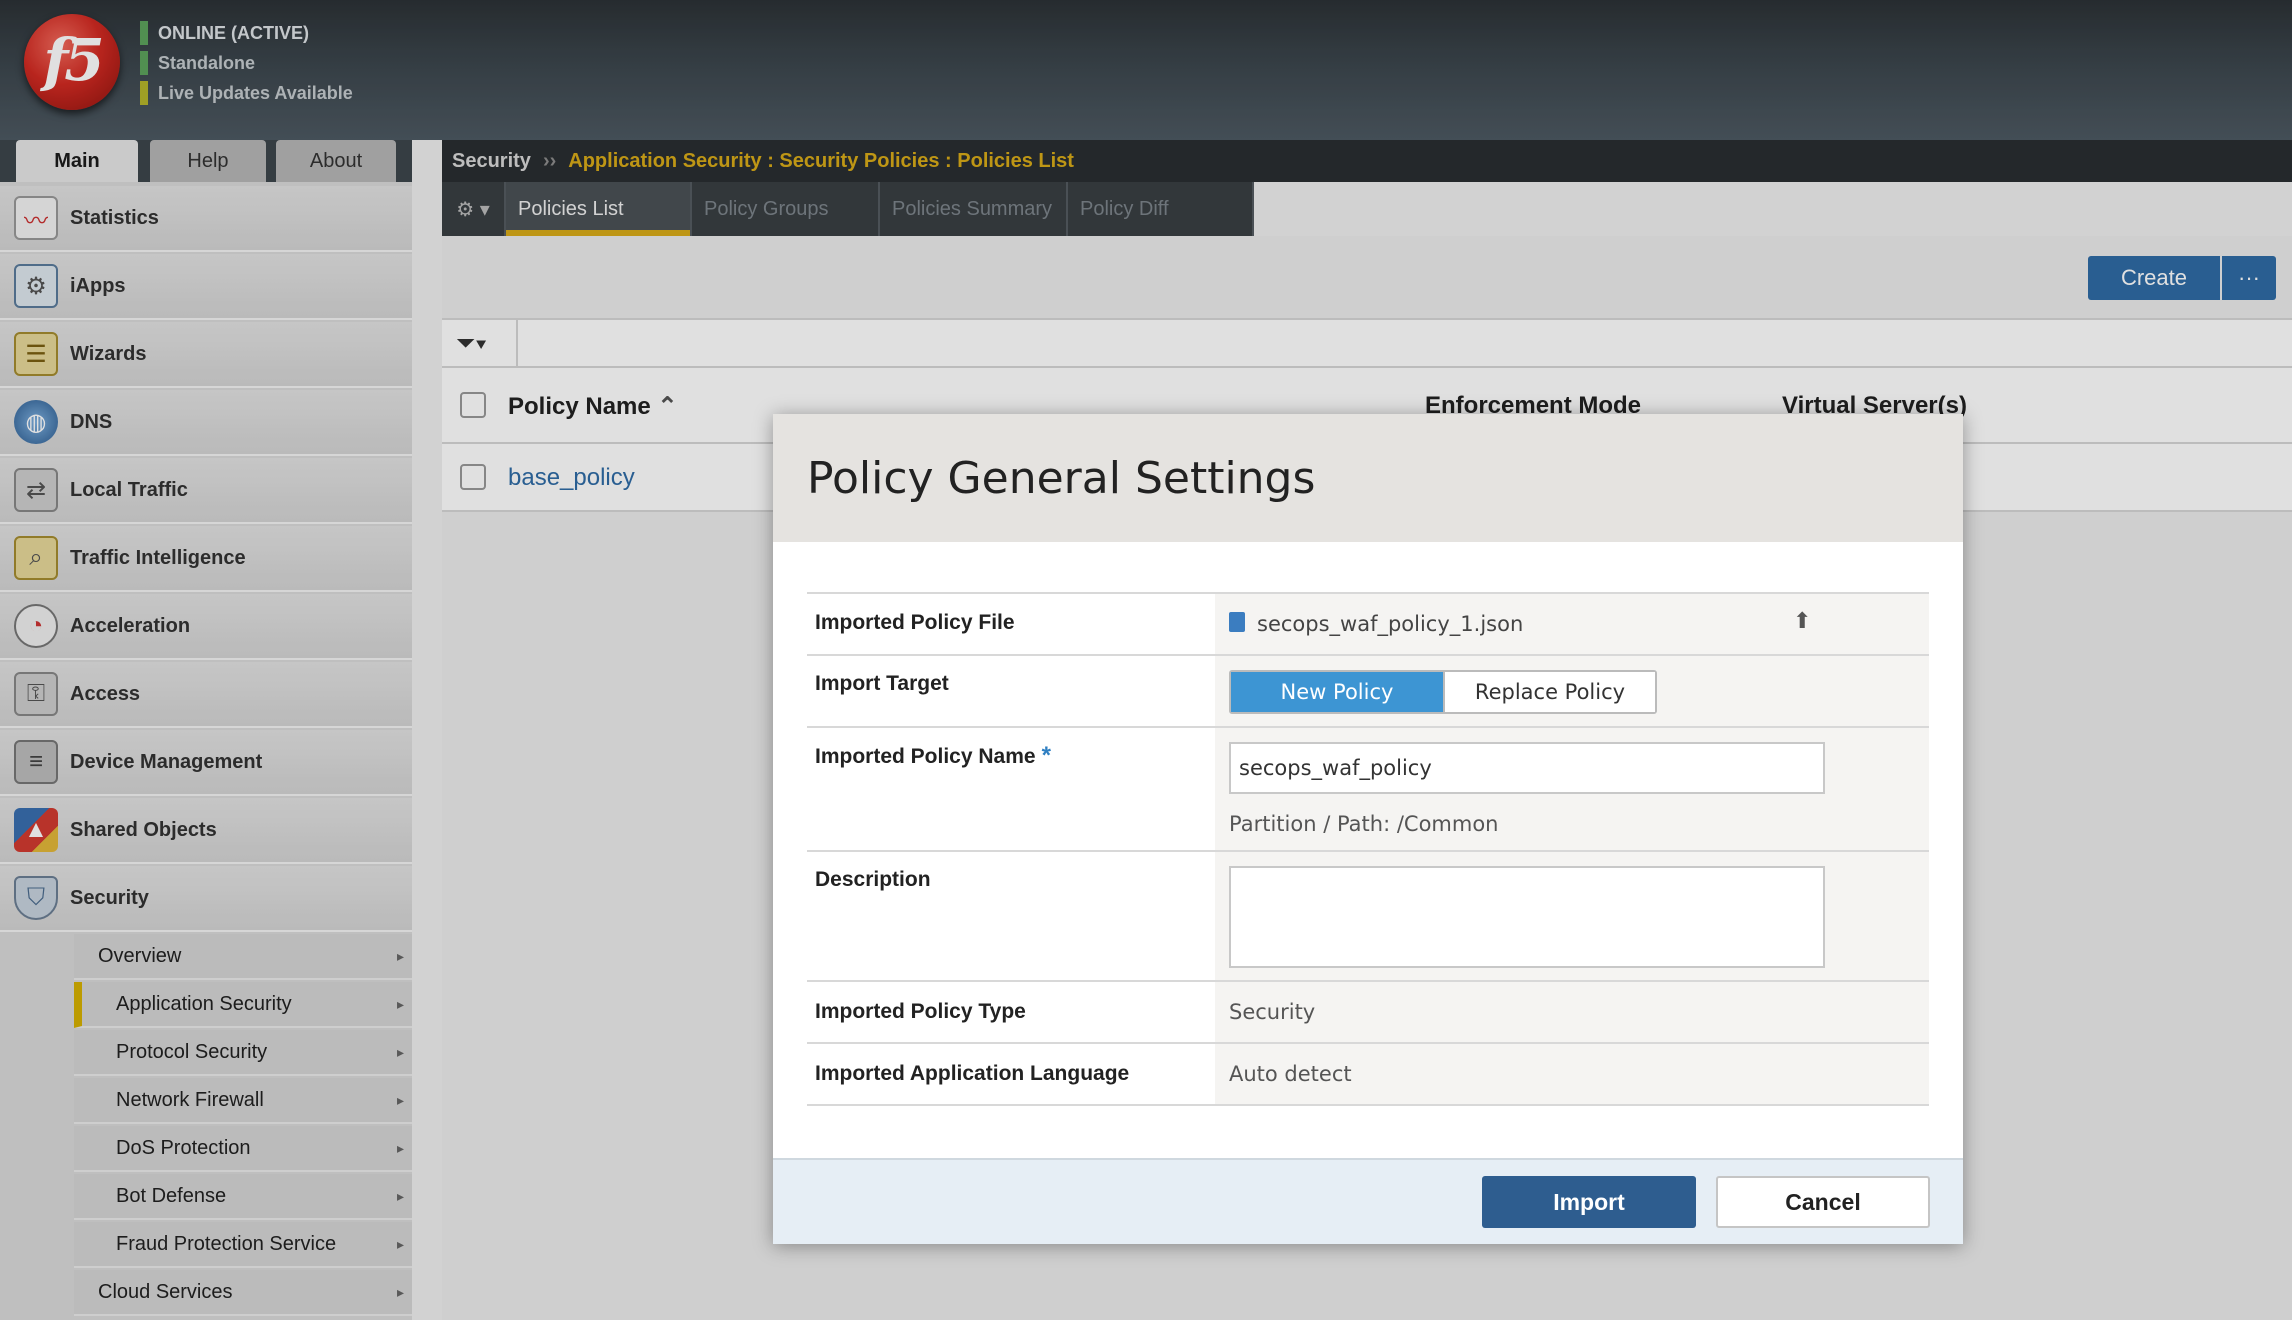 This screenshot has height=1320, width=2292. What do you see at coordinates (920, 1011) in the screenshot?
I see `label-imported-policy-type: Imported Policy Type` at bounding box center [920, 1011].